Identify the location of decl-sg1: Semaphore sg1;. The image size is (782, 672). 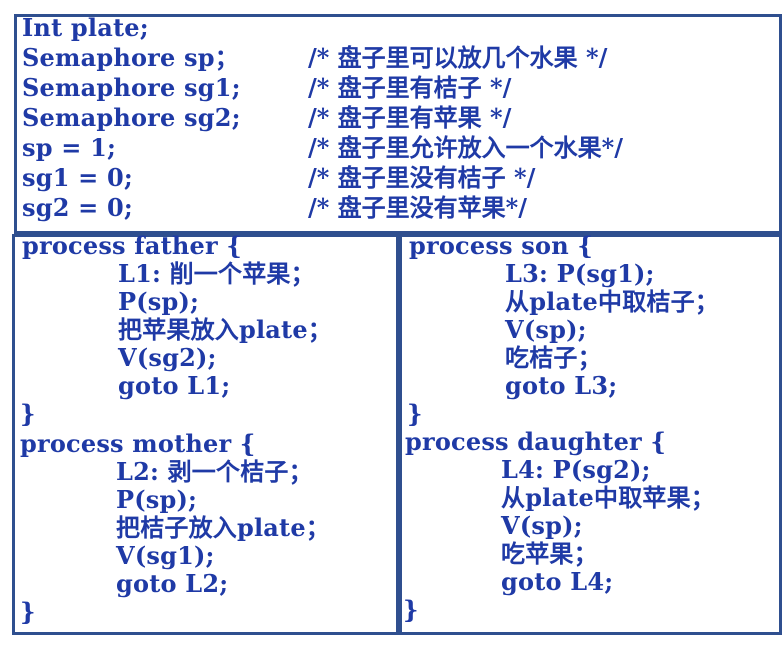
(131, 87).